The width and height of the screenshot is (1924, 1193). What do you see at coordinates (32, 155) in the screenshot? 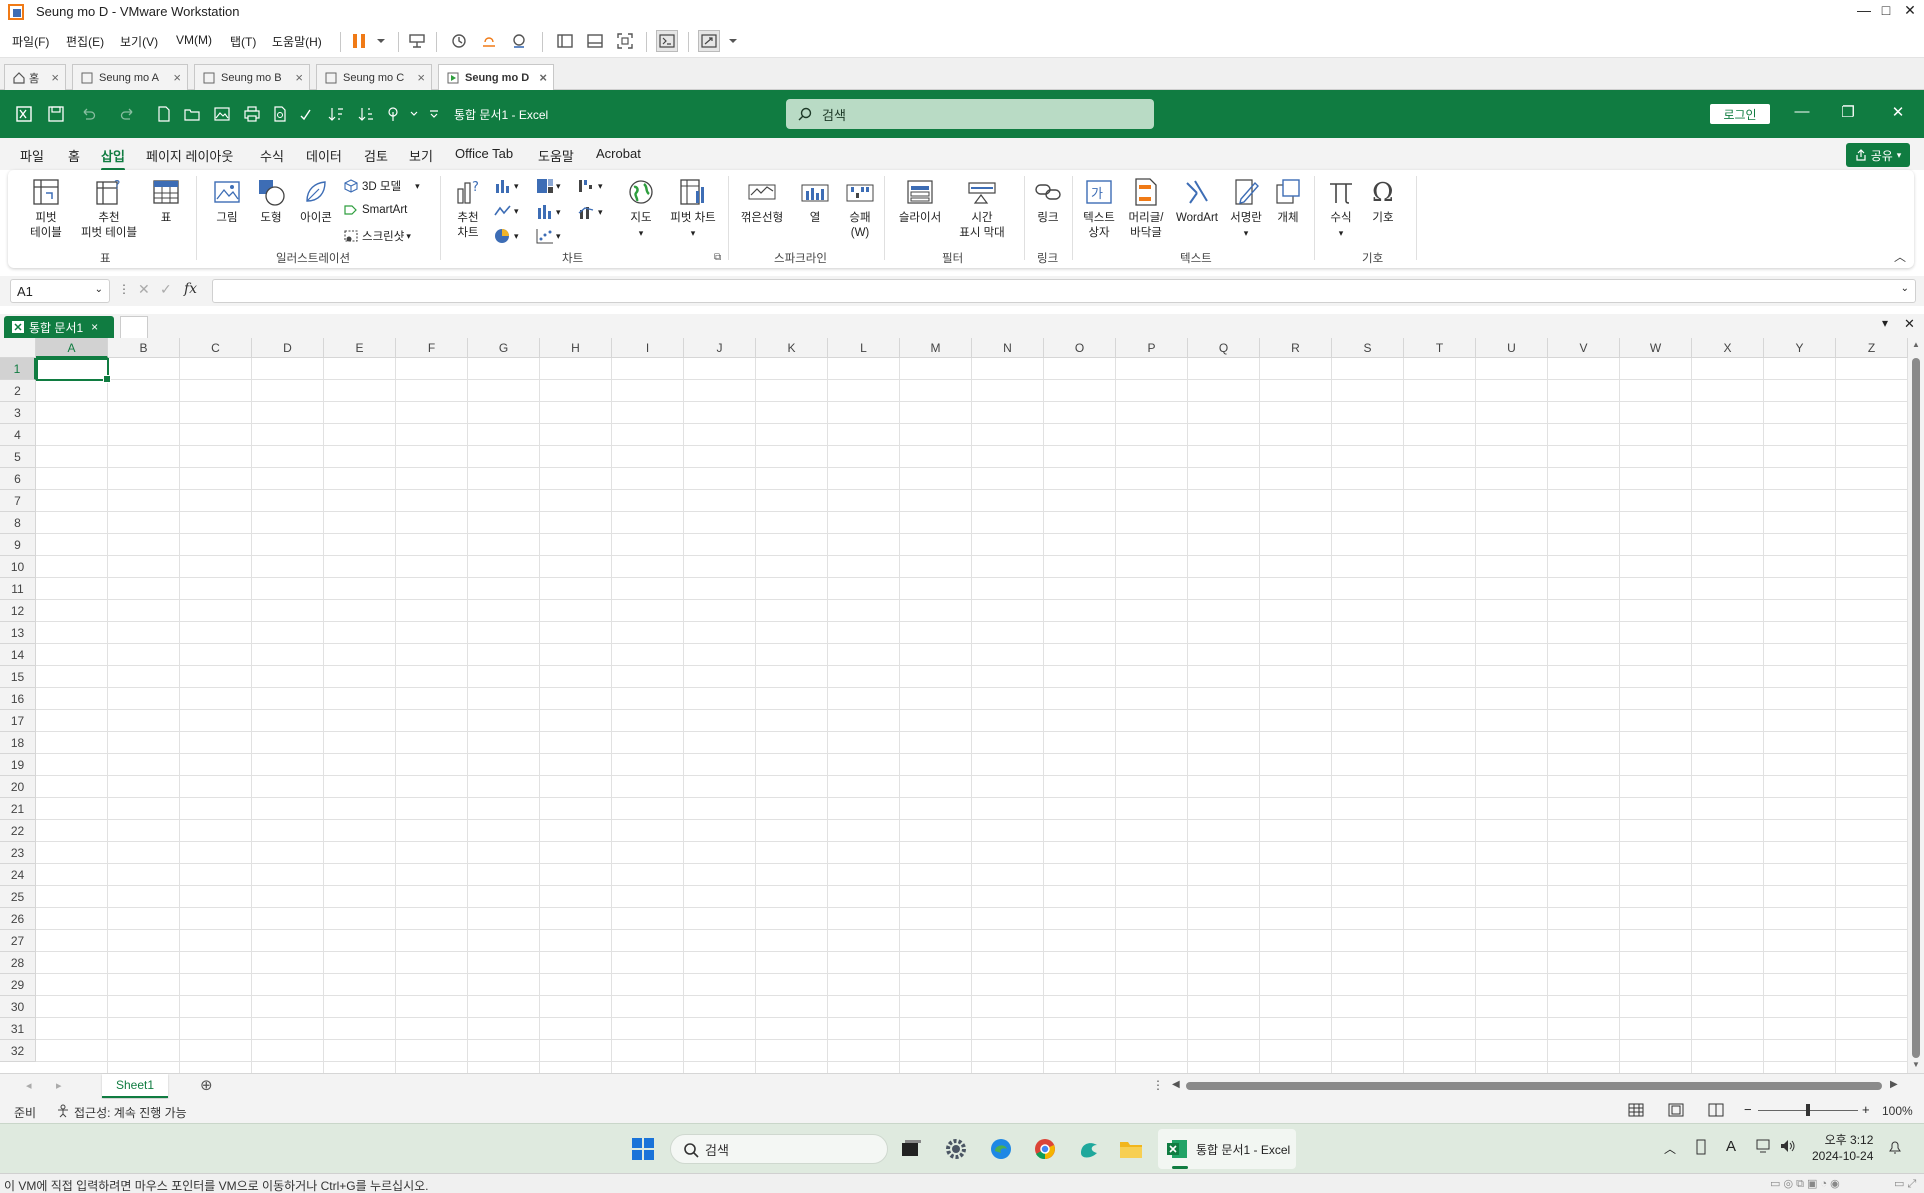
I see `tab-file: 파일` at bounding box center [32, 155].